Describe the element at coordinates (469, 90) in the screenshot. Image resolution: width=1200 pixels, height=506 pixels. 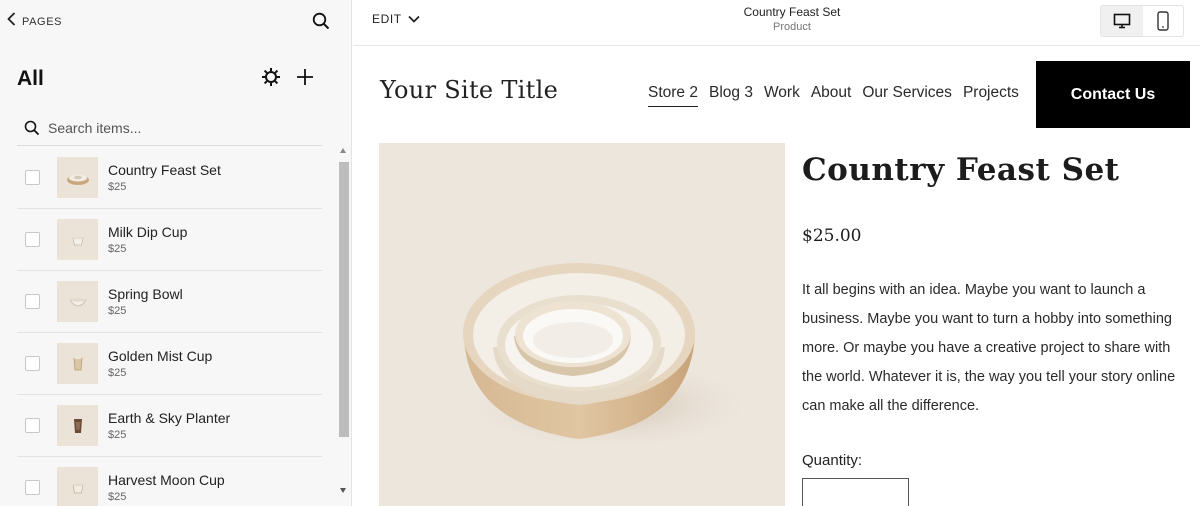
I see `site-title-logo: Your Site Title` at that location.